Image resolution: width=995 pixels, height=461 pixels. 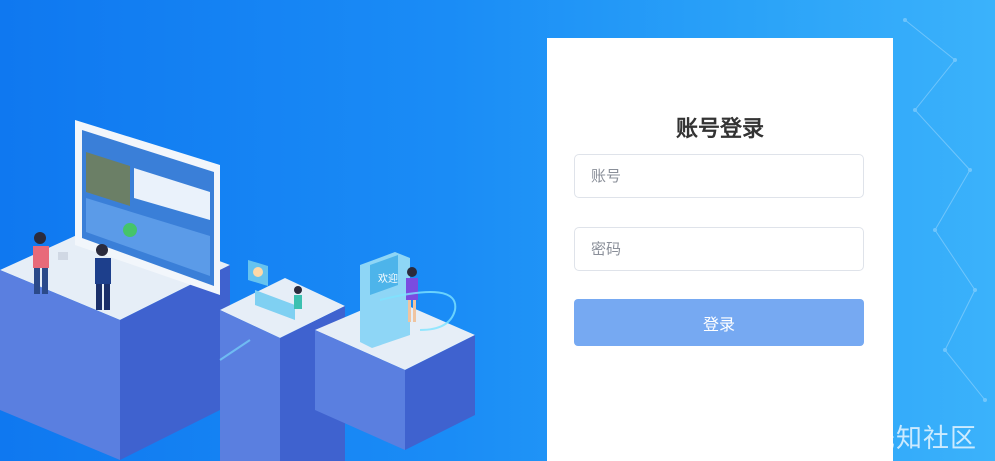 I want to click on login-title: 账号登录, so click(x=719, y=129).